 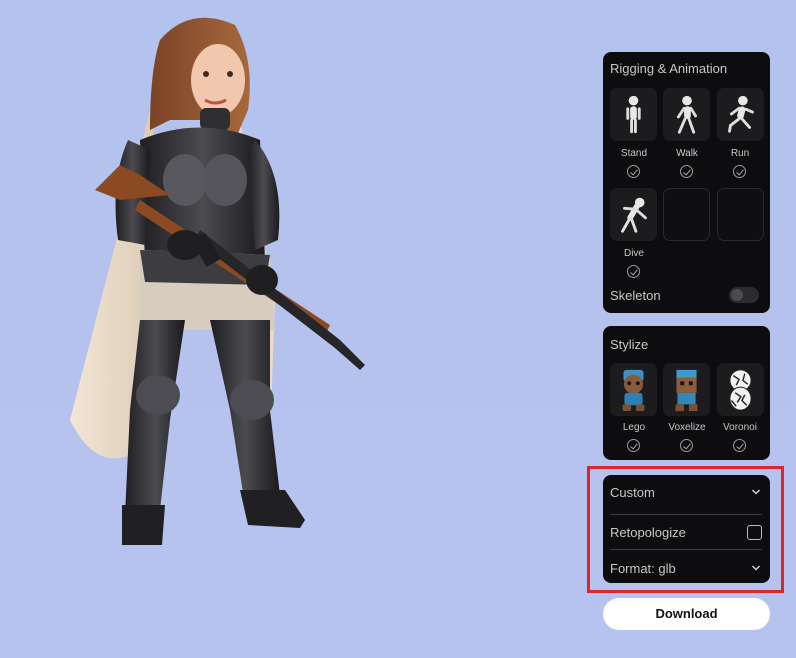 I want to click on animation-walk-label: Walk, so click(x=687, y=153).